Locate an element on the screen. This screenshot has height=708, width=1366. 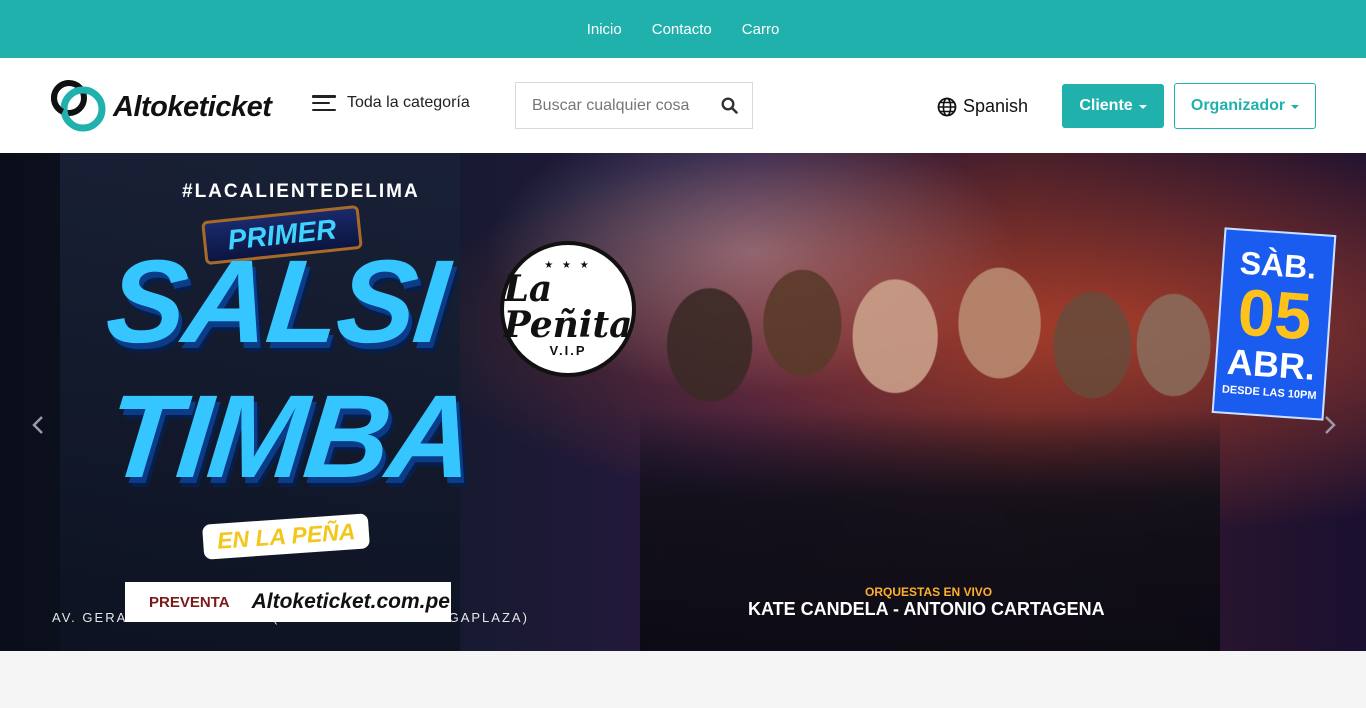
category-label: Toda la categoría is located at coordinates (408, 102).